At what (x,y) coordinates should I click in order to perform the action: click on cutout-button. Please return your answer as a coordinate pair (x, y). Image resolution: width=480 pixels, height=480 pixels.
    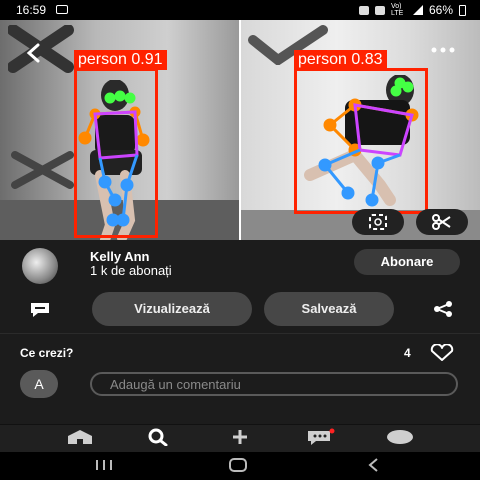
    Looking at the image, I should click on (442, 222).